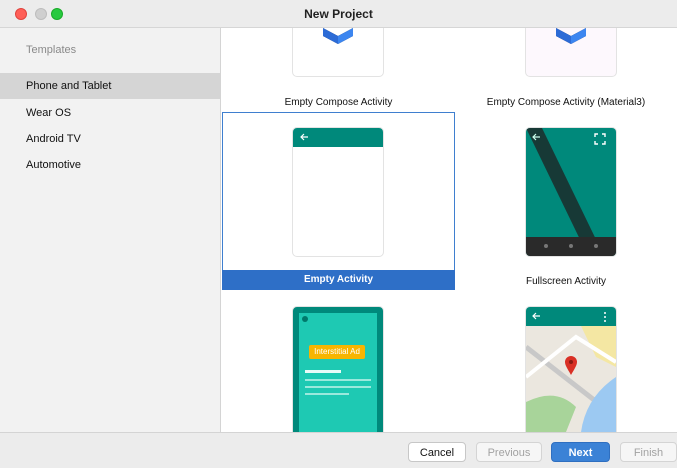  What do you see at coordinates (600, 139) in the screenshot?
I see `fullscreen-icon` at bounding box center [600, 139].